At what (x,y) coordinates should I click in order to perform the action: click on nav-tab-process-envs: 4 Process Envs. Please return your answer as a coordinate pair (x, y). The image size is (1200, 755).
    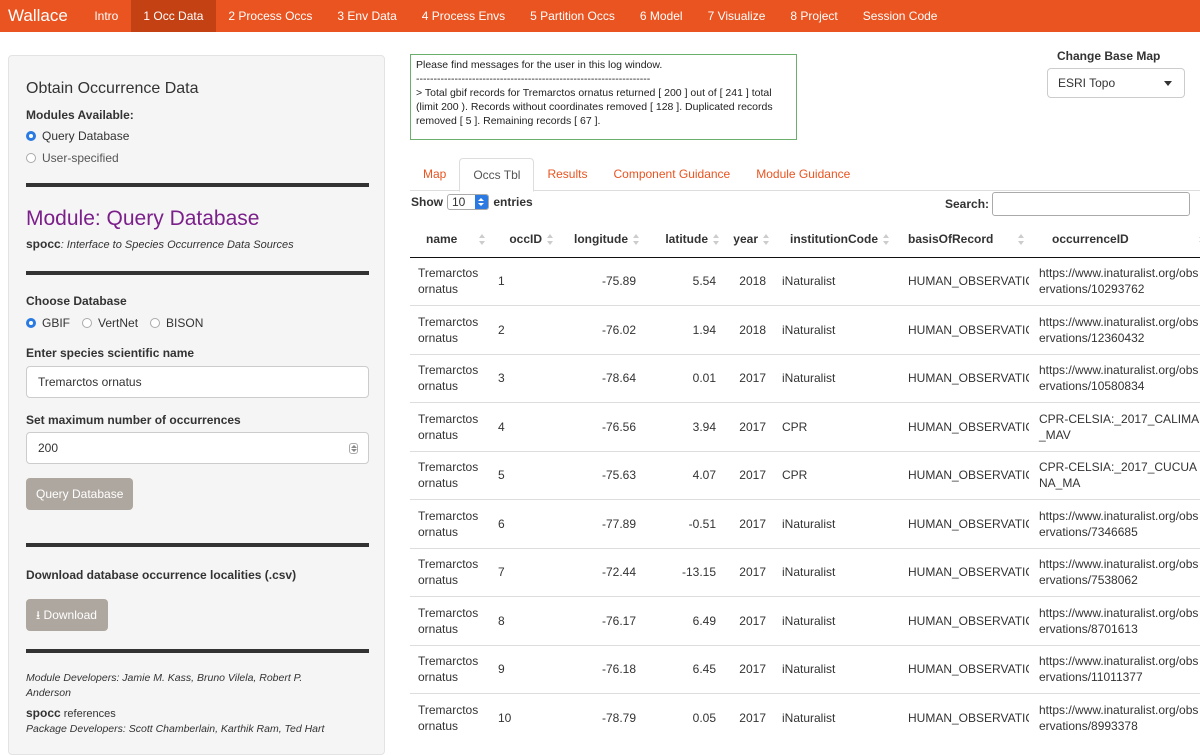
    Looking at the image, I should click on (463, 16).